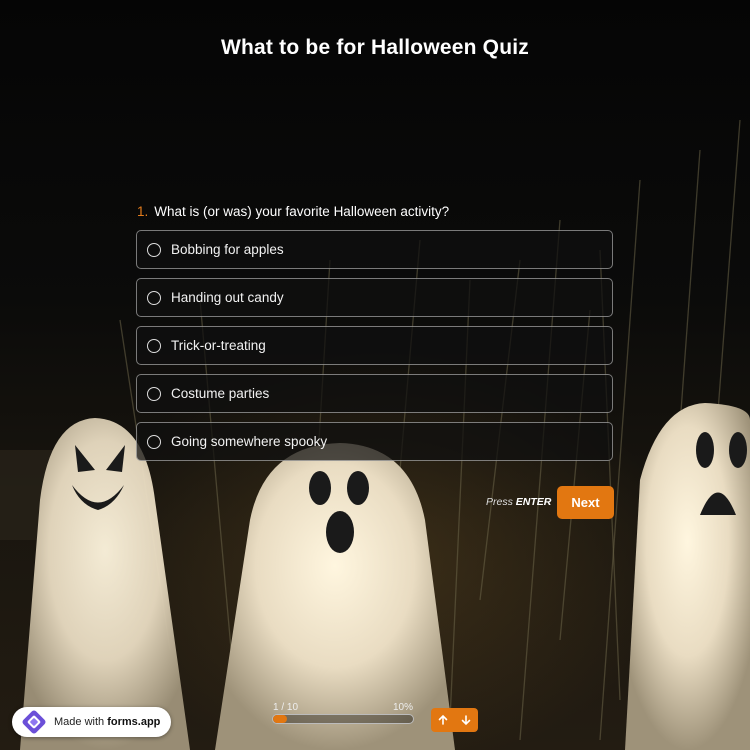  What do you see at coordinates (499, 502) in the screenshot?
I see `hint-prefix: Press` at bounding box center [499, 502].